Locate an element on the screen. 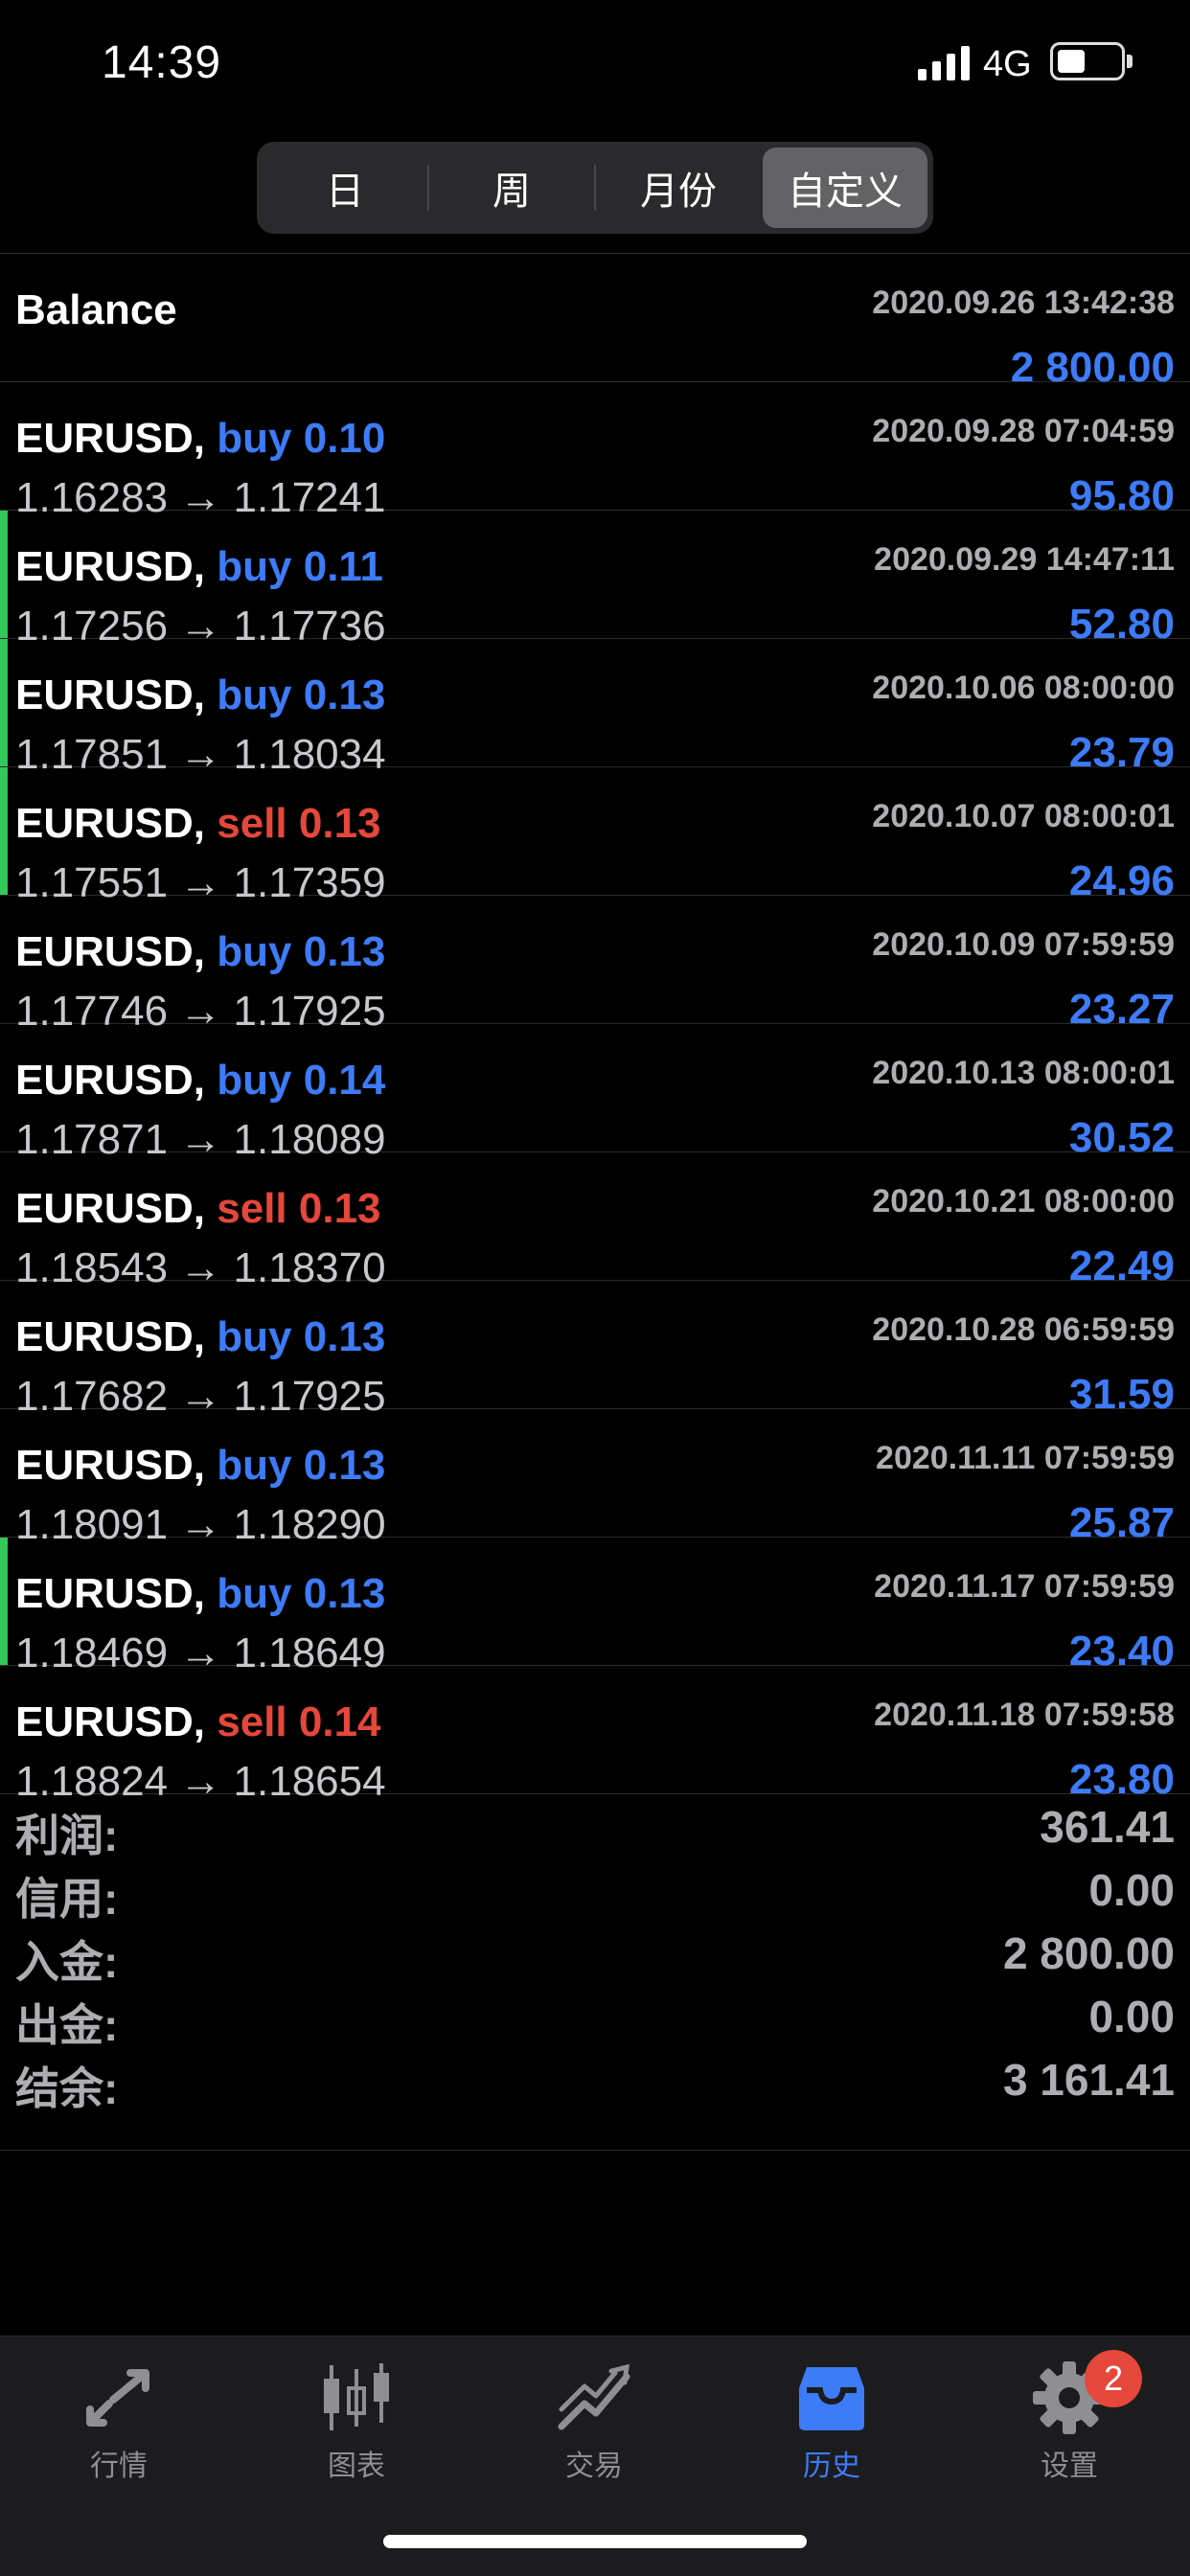  tab-chart: 图表 is located at coordinates (357, 2427).